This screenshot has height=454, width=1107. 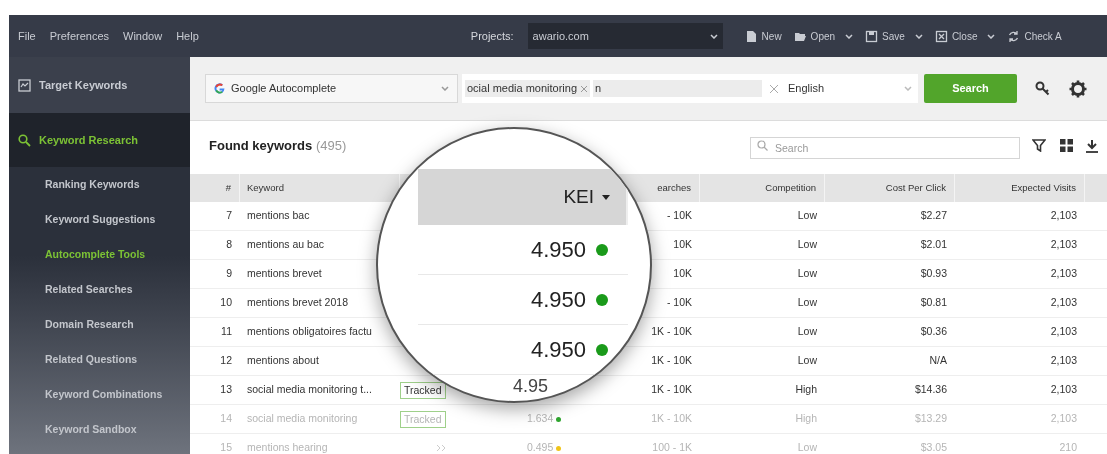 What do you see at coordinates (915, 188) in the screenshot?
I see `column-header: Cost Per Click` at bounding box center [915, 188].